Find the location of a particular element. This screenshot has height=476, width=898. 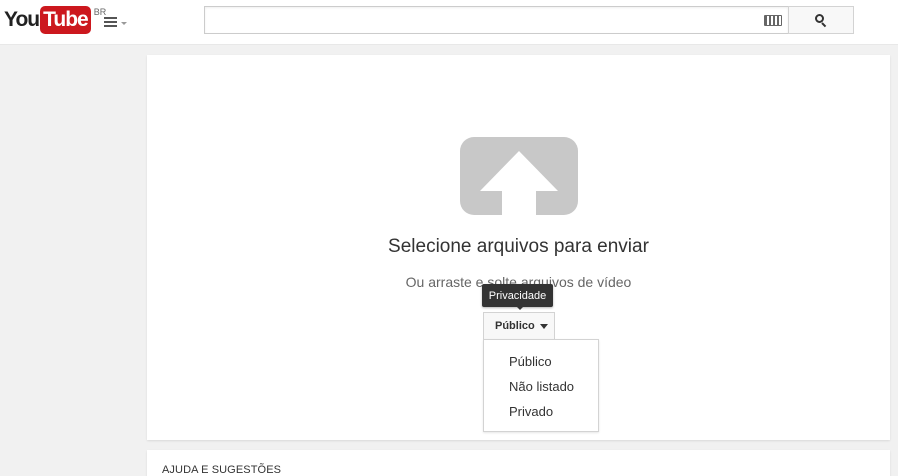

privacy-option-public: Público is located at coordinates (541, 361).